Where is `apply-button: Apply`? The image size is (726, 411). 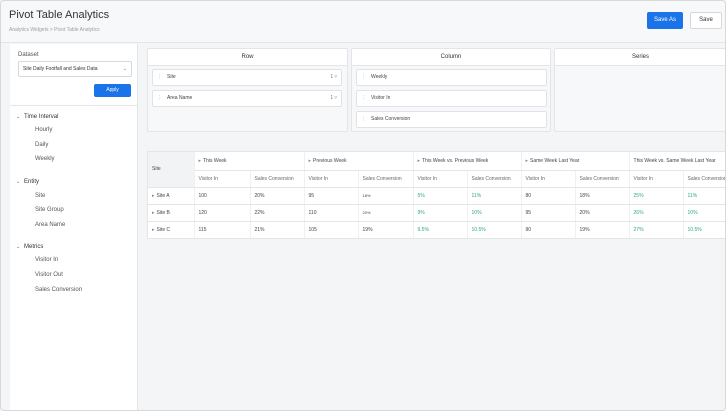 apply-button: Apply is located at coordinates (112, 90).